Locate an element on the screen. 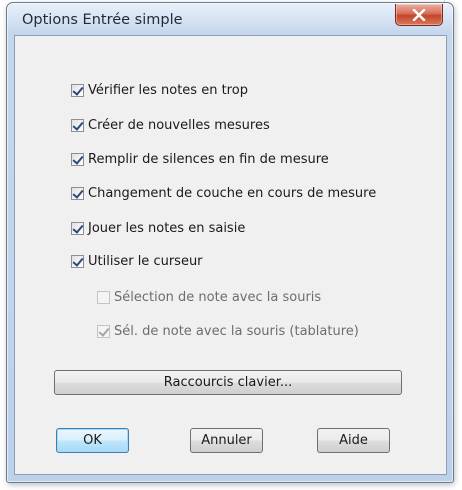  checkbox-changement-couche: Changement de couche en cours de mesure is located at coordinates (223, 193).